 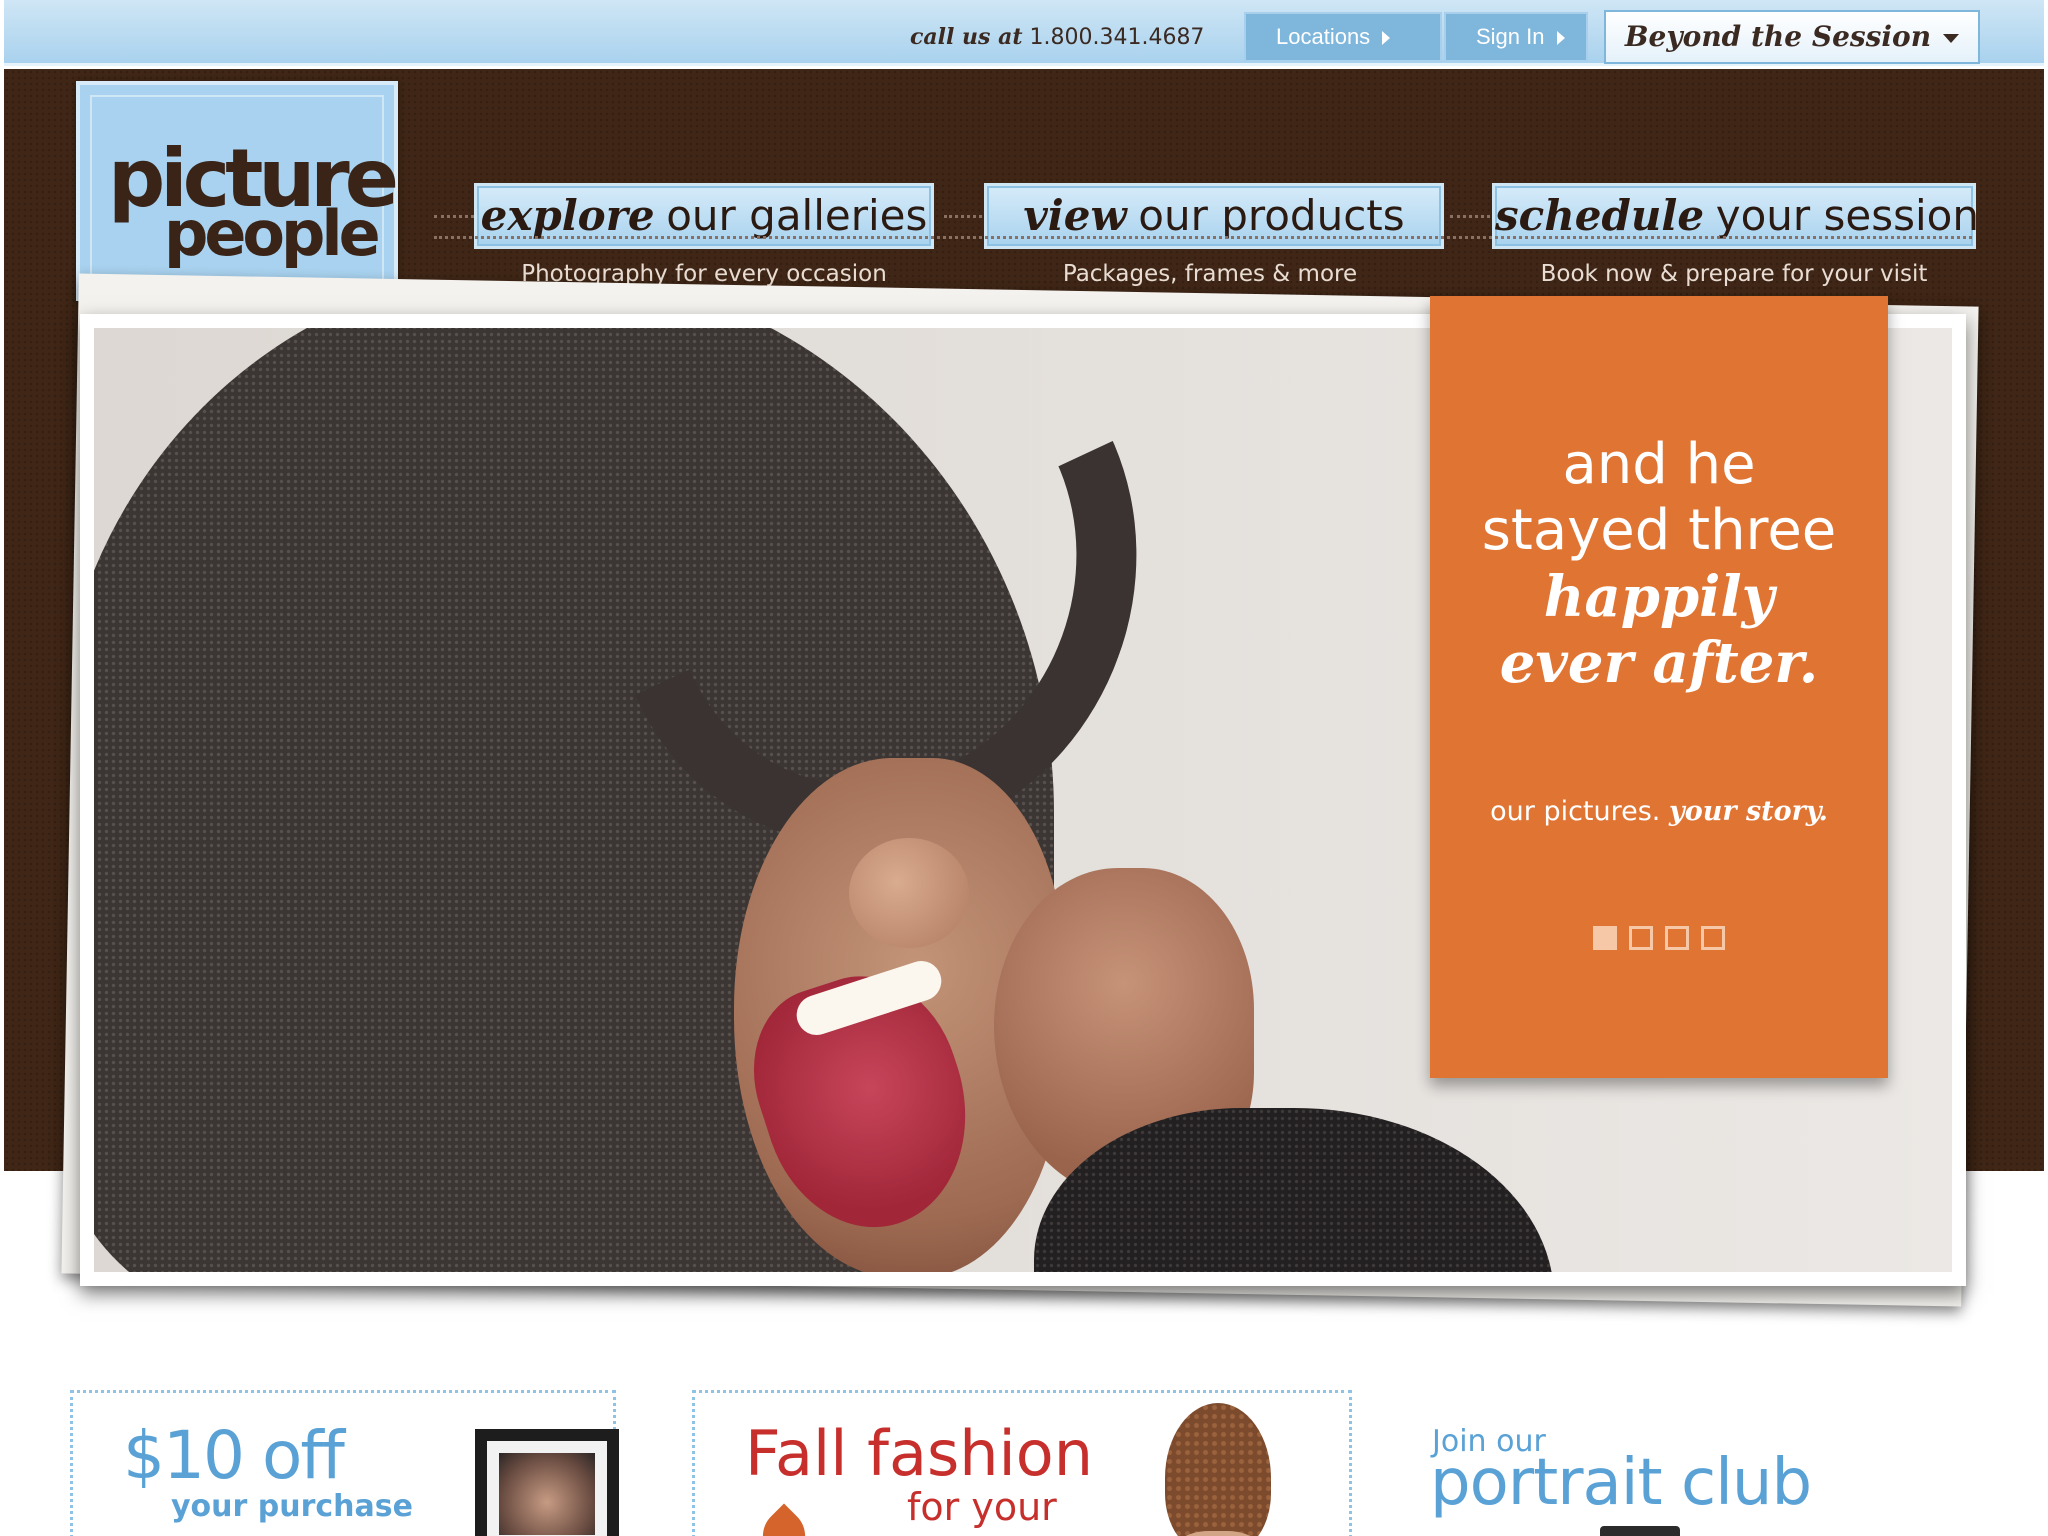 What do you see at coordinates (1510, 36) in the screenshot?
I see `sign-in-label: Sign In` at bounding box center [1510, 36].